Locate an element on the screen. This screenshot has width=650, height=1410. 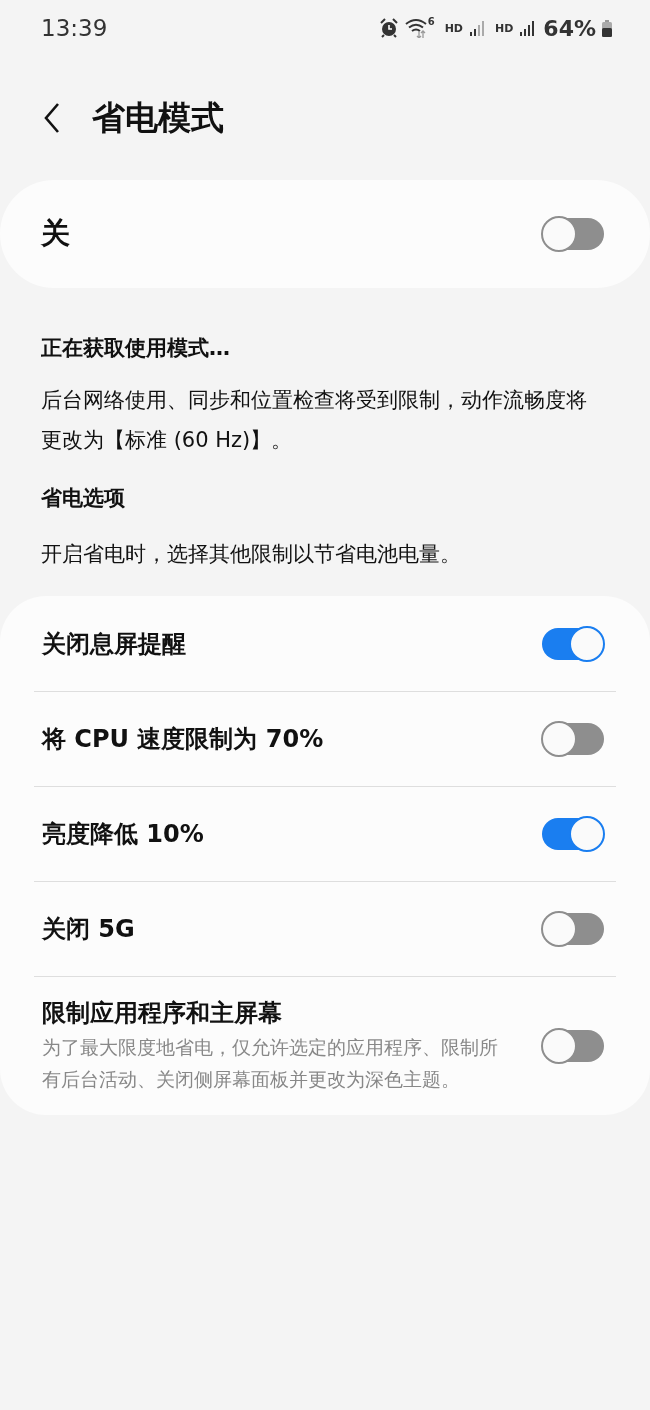
back-icon is located at coordinates (52, 118).